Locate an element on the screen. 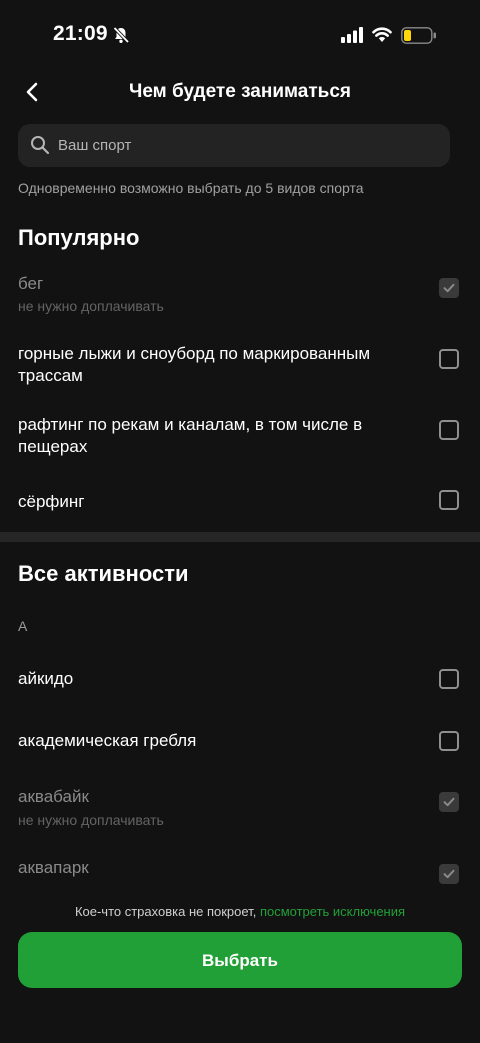 The width and height of the screenshot is (480, 1043). list-item-label: аквабайк is located at coordinates (53, 796).